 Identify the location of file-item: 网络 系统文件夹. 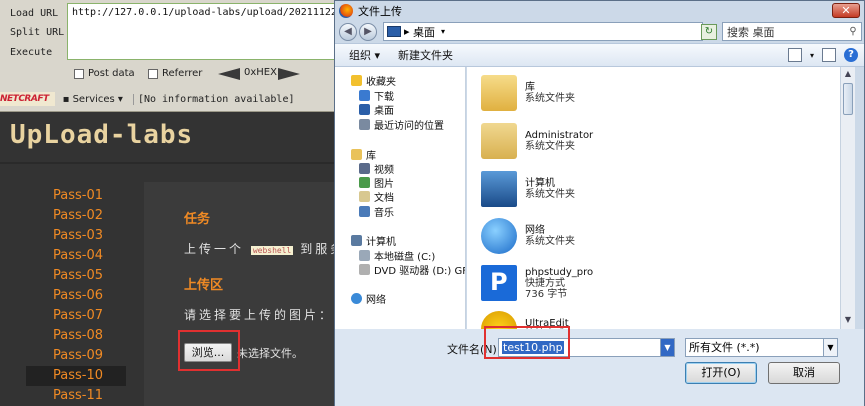
(528, 236).